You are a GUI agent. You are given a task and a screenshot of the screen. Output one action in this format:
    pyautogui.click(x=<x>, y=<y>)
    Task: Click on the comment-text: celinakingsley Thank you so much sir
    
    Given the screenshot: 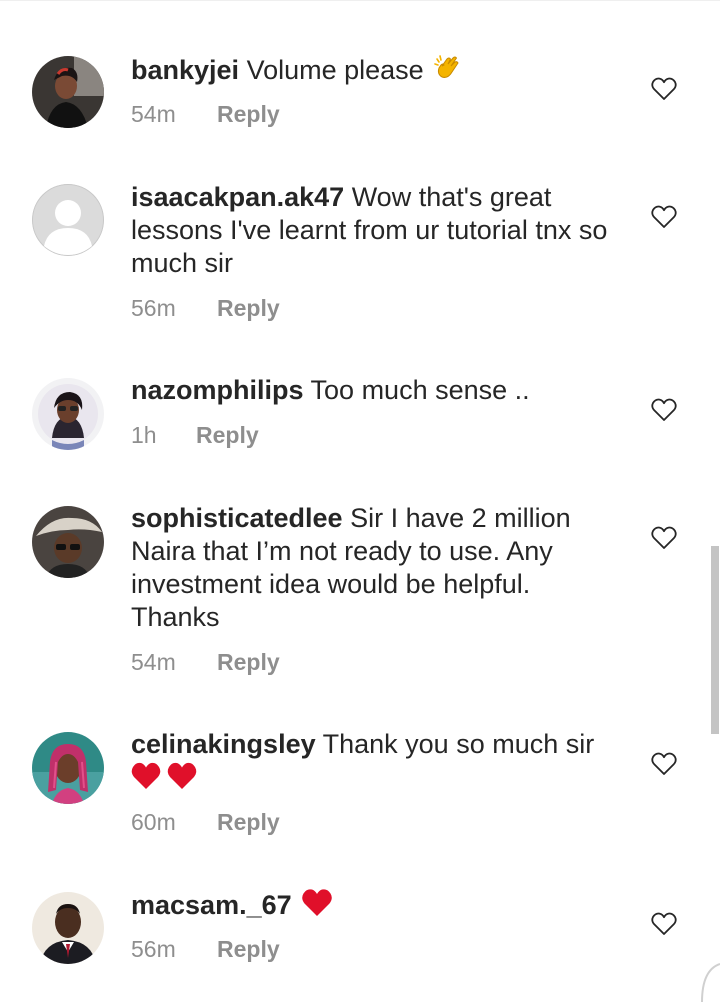 What is the action you would take?
    pyautogui.click(x=371, y=763)
    